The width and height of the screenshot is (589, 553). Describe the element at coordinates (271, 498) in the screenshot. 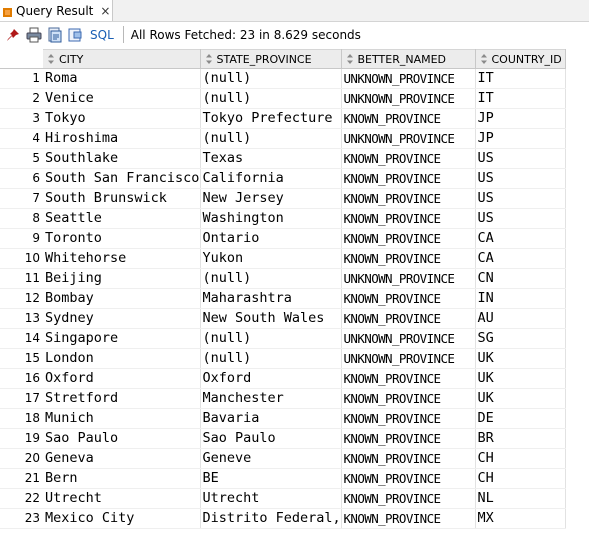

I see `cell-state-province: Utrecht` at that location.